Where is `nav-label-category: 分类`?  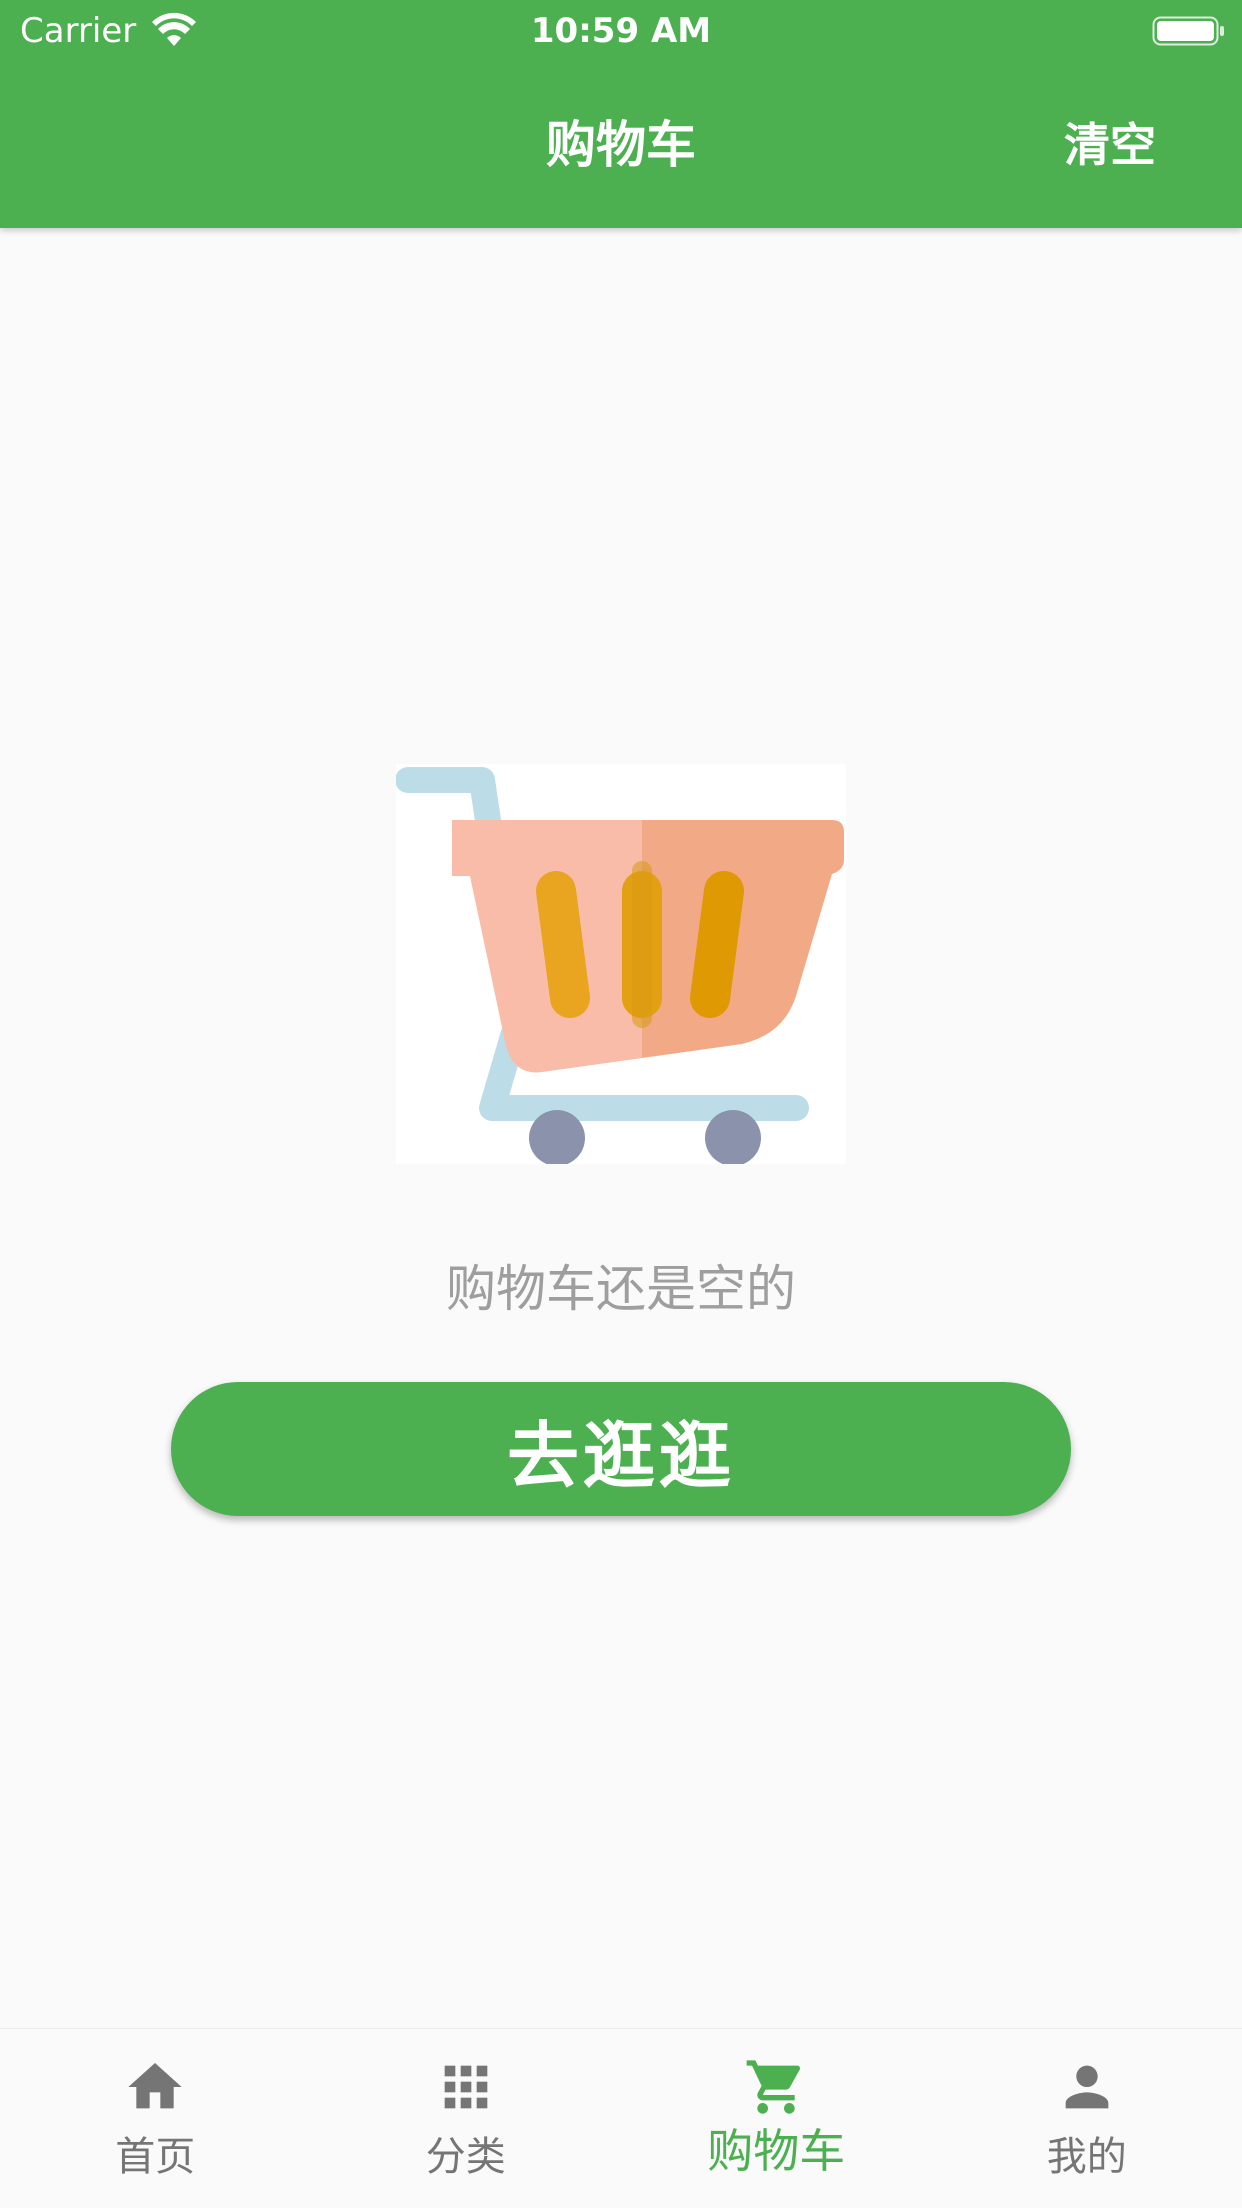
nav-label-category: 分类 is located at coordinates (465, 2157).